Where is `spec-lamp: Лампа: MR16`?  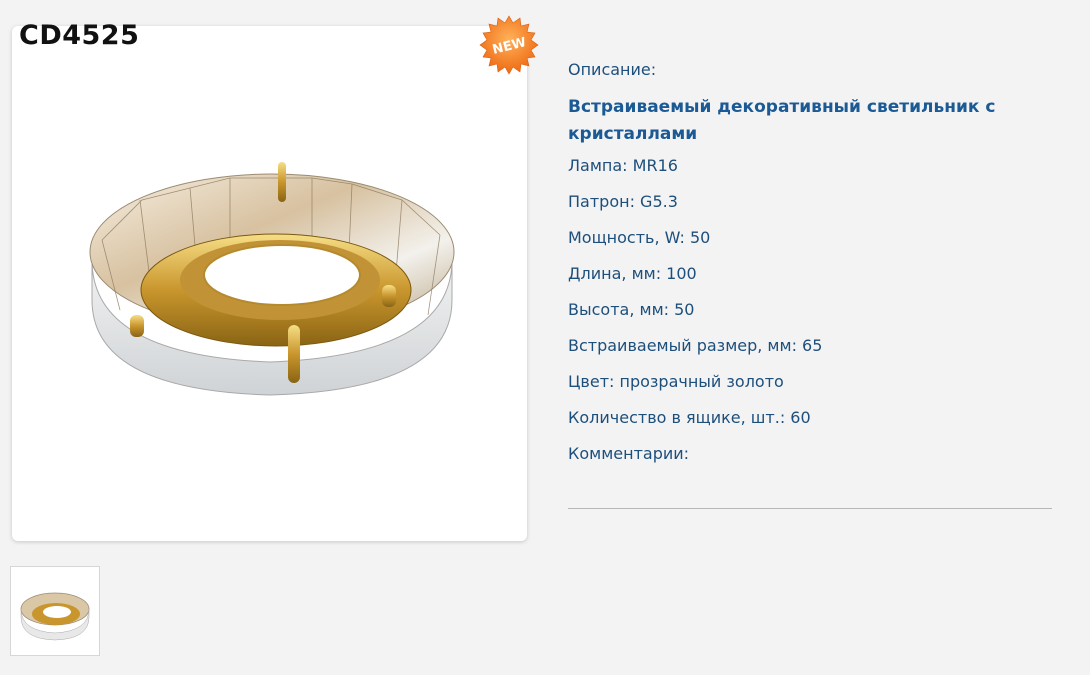 spec-lamp: Лампа: MR16 is located at coordinates (623, 165).